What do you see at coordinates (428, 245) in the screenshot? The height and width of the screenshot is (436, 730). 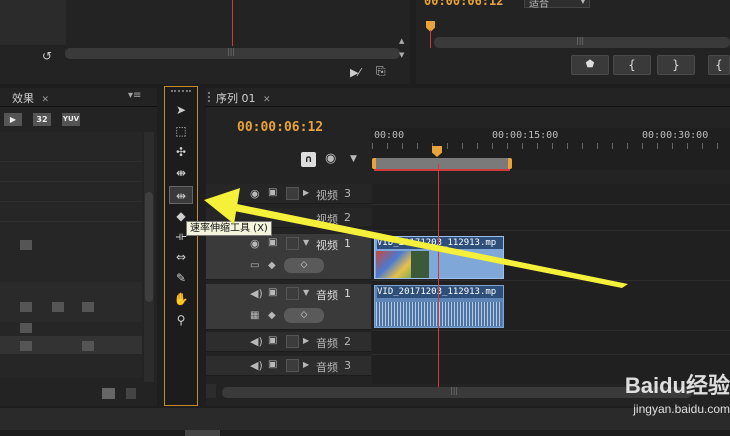 I see `annotation-arrow-body` at bounding box center [428, 245].